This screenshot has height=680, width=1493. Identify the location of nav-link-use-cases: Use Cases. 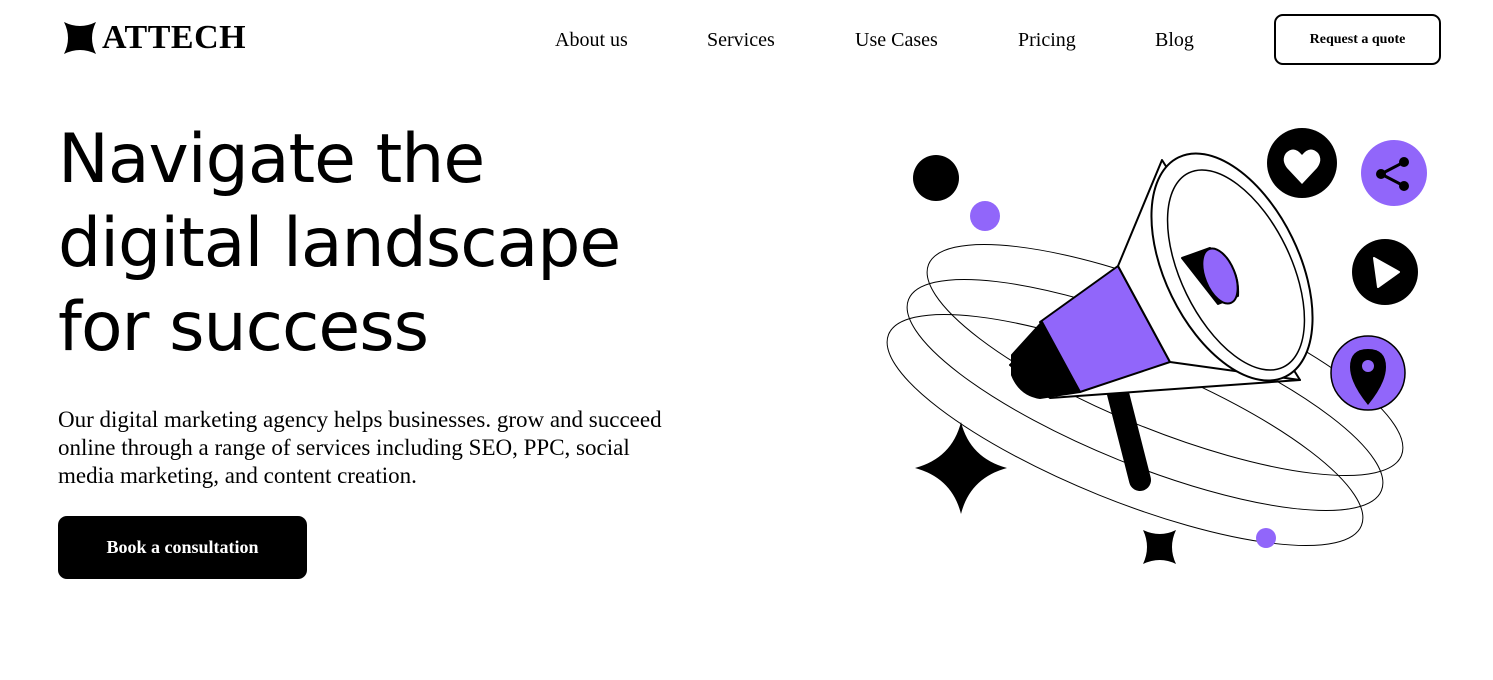
(896, 40).